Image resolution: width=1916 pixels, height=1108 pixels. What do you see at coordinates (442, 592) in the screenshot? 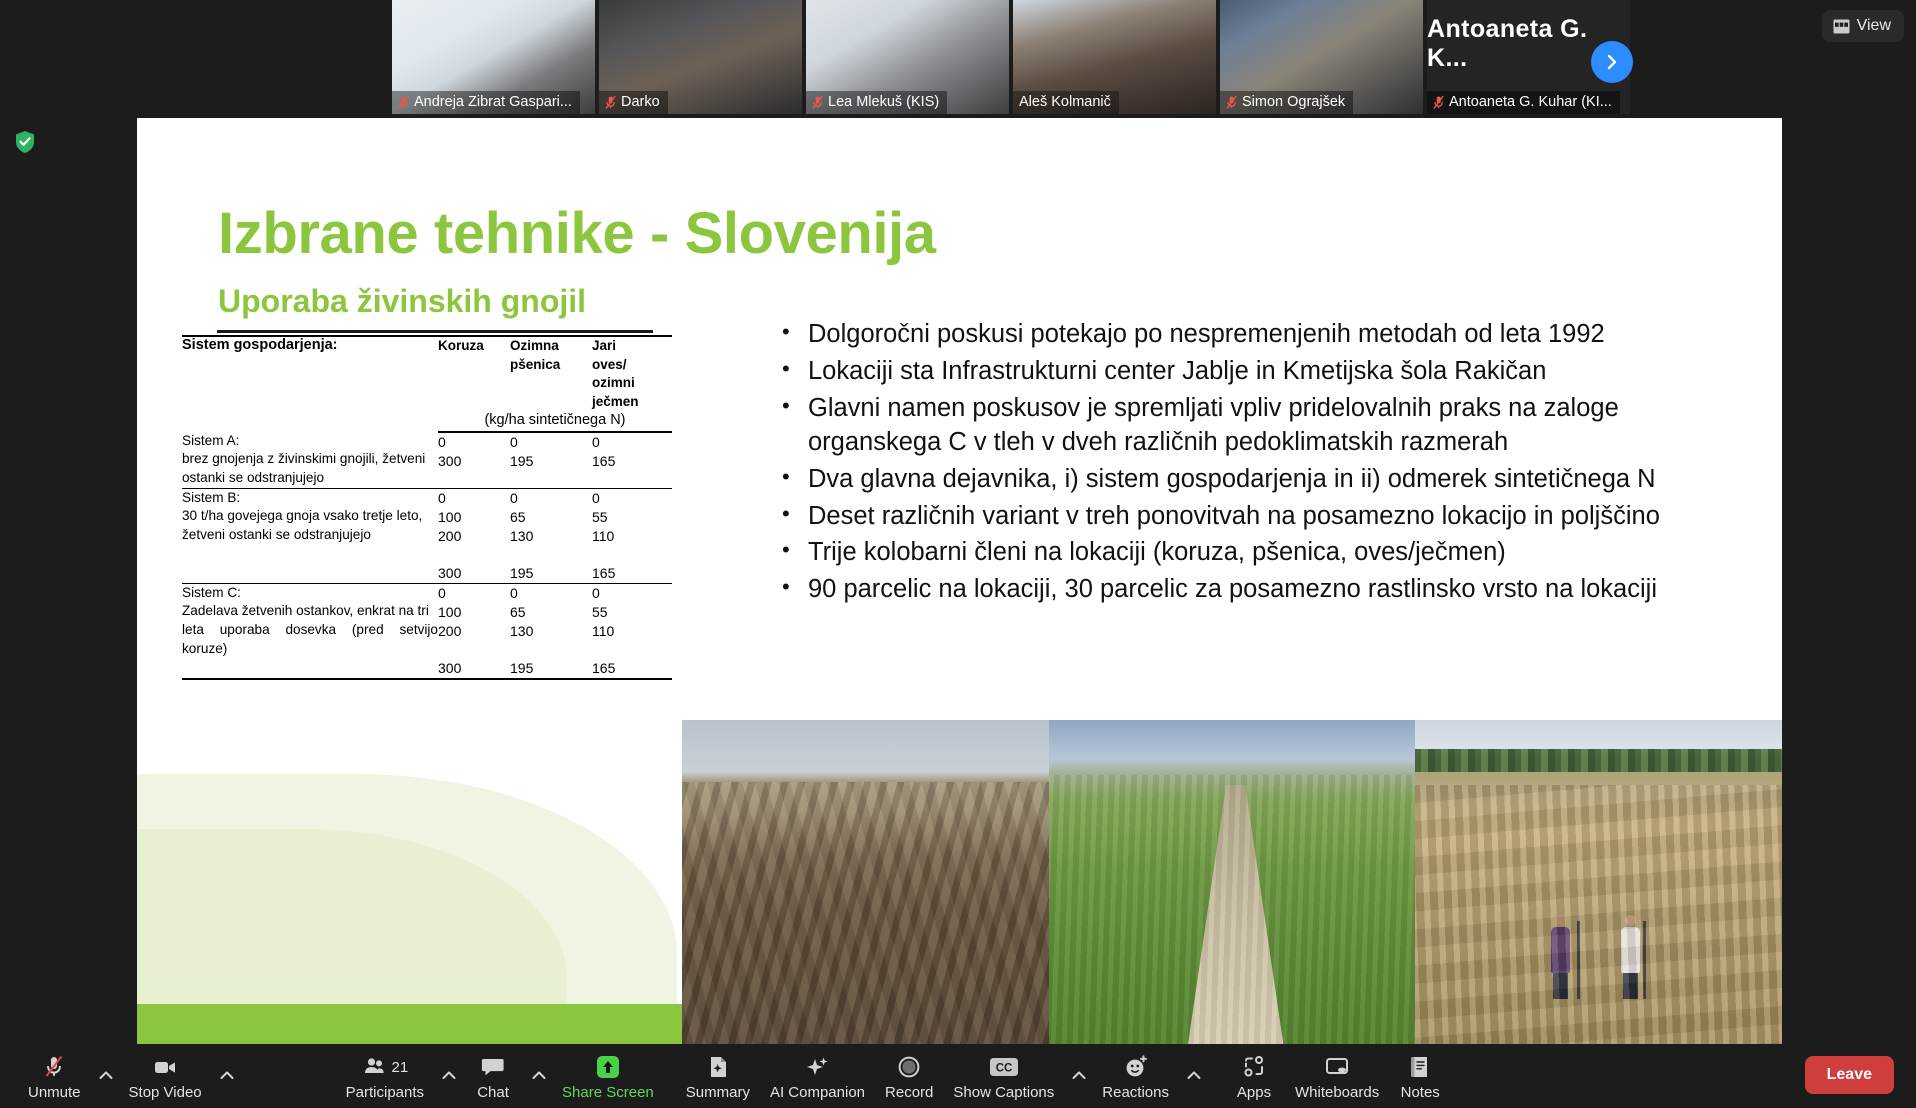
I see `table-cell-koruza-2-0: 0` at bounding box center [442, 592].